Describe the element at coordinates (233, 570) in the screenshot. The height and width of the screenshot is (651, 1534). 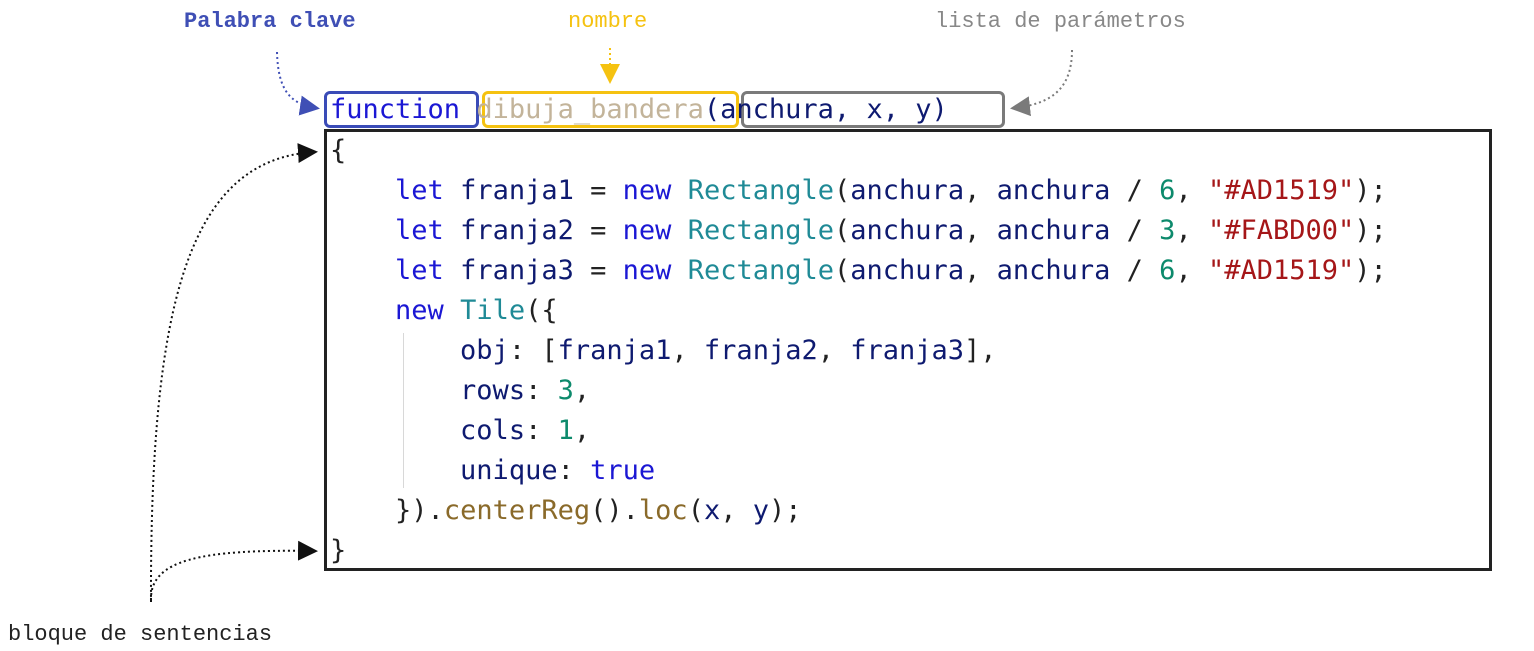
I see `block-close-arrow` at that location.